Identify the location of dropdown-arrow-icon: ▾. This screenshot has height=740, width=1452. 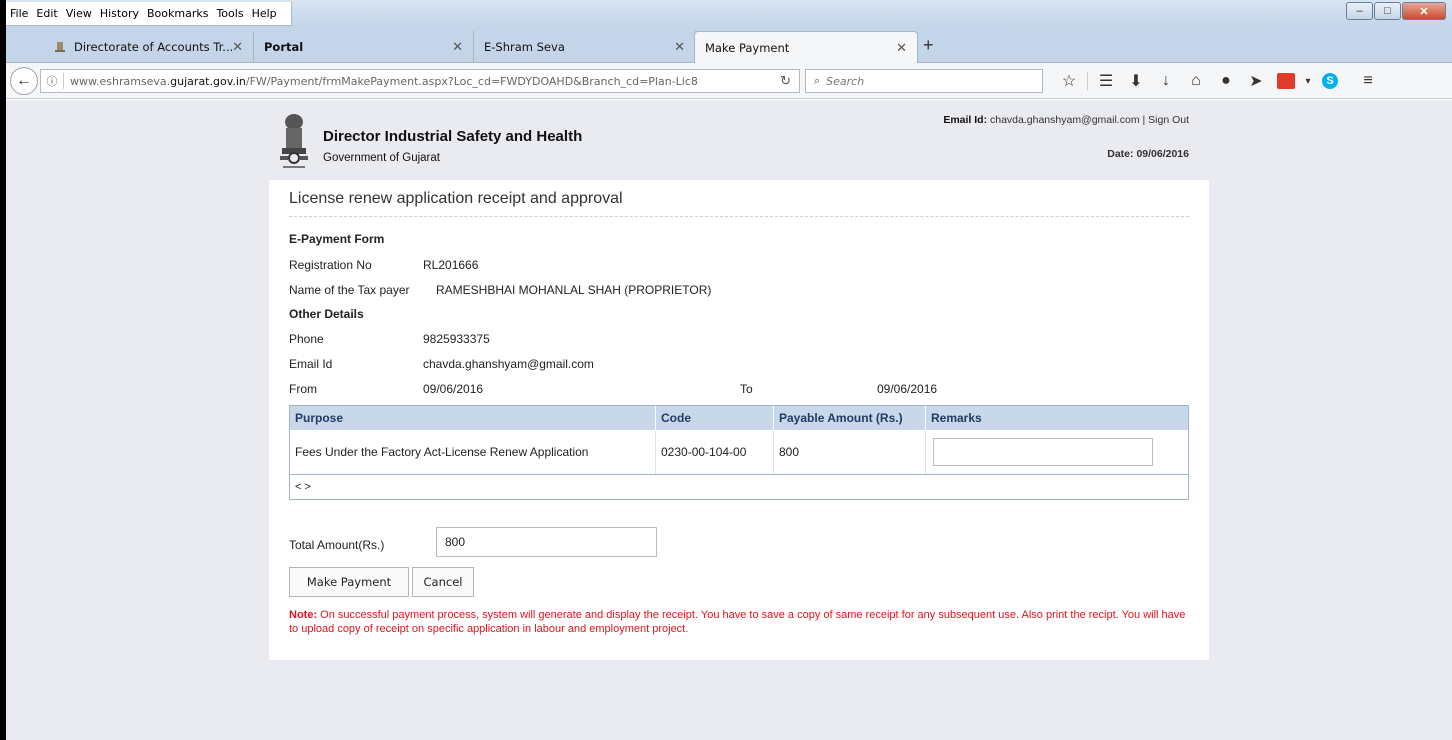
(1308, 81).